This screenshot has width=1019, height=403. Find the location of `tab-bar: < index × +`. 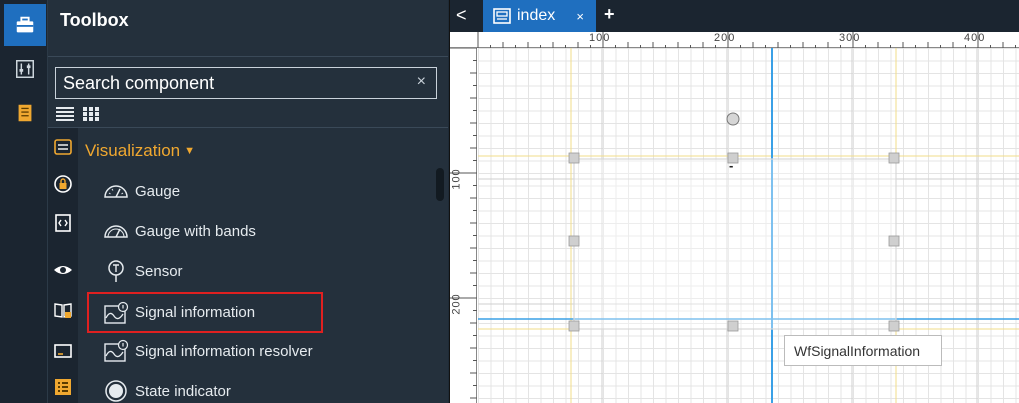

tab-bar: < index × + is located at coordinates (734, 16).